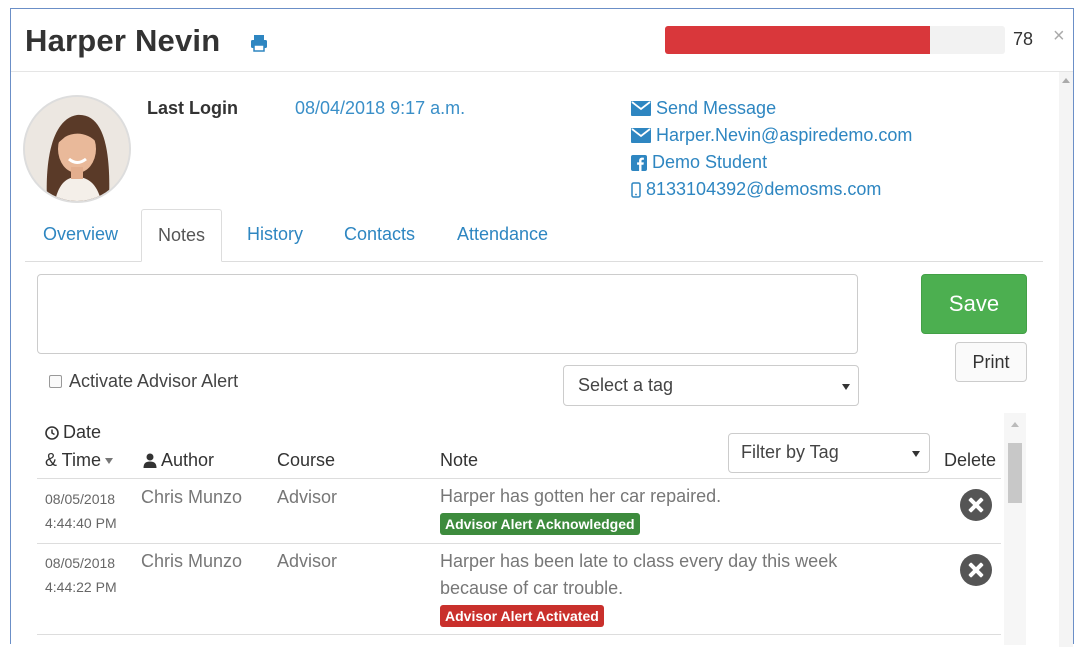 This screenshot has width=1076, height=647. What do you see at coordinates (80, 563) in the screenshot?
I see `row2-date-value: 08/05/2018` at bounding box center [80, 563].